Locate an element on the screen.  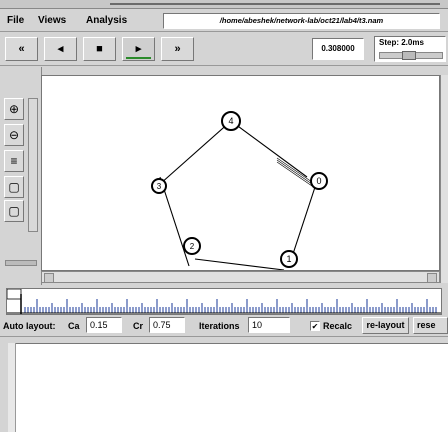
fast-forward-button: » is located at coordinates (177, 49).